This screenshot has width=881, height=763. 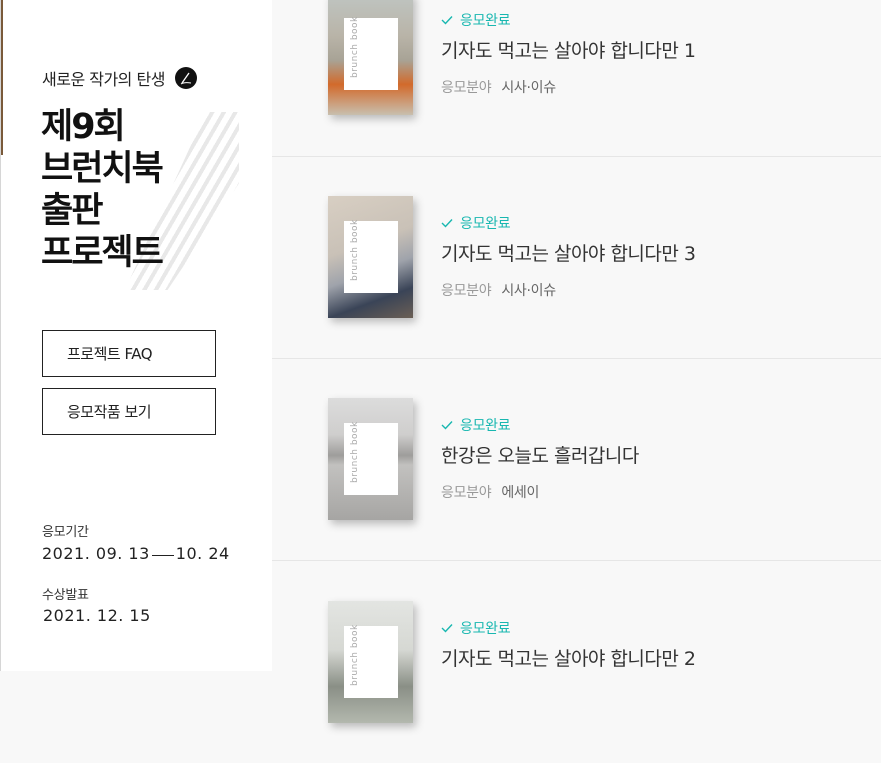 What do you see at coordinates (102, 190) in the screenshot?
I see `project-title: 제9회 브런치북 출판 프로젝트` at bounding box center [102, 190].